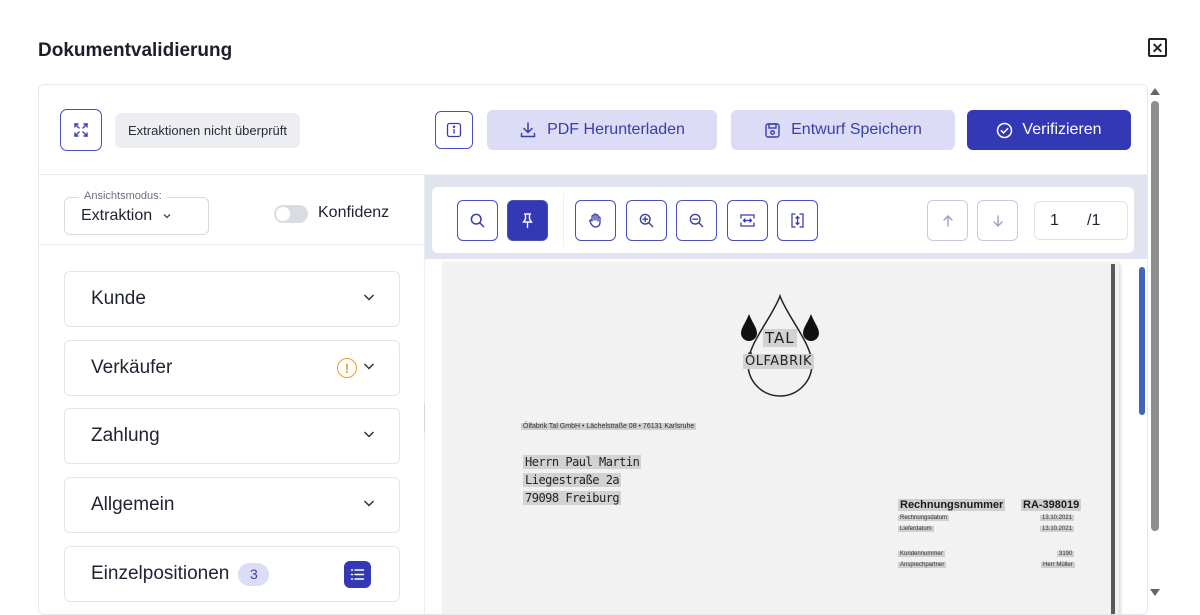 The image size is (1200, 615). I want to click on panel-header: Ansichtsmodus: Extraktion Konfidenz, so click(231, 210).